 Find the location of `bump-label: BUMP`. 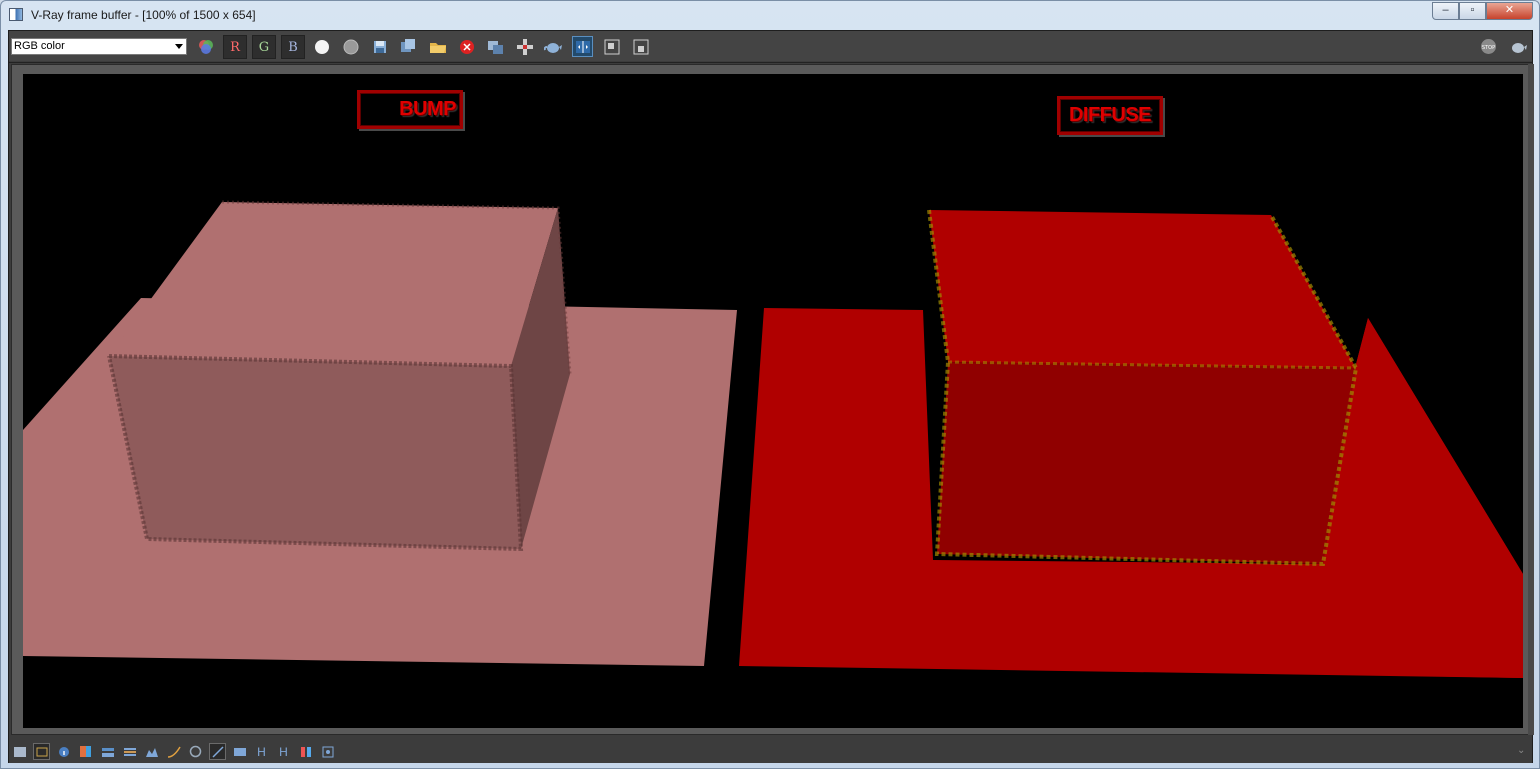

bump-label: BUMP is located at coordinates (410, 109).